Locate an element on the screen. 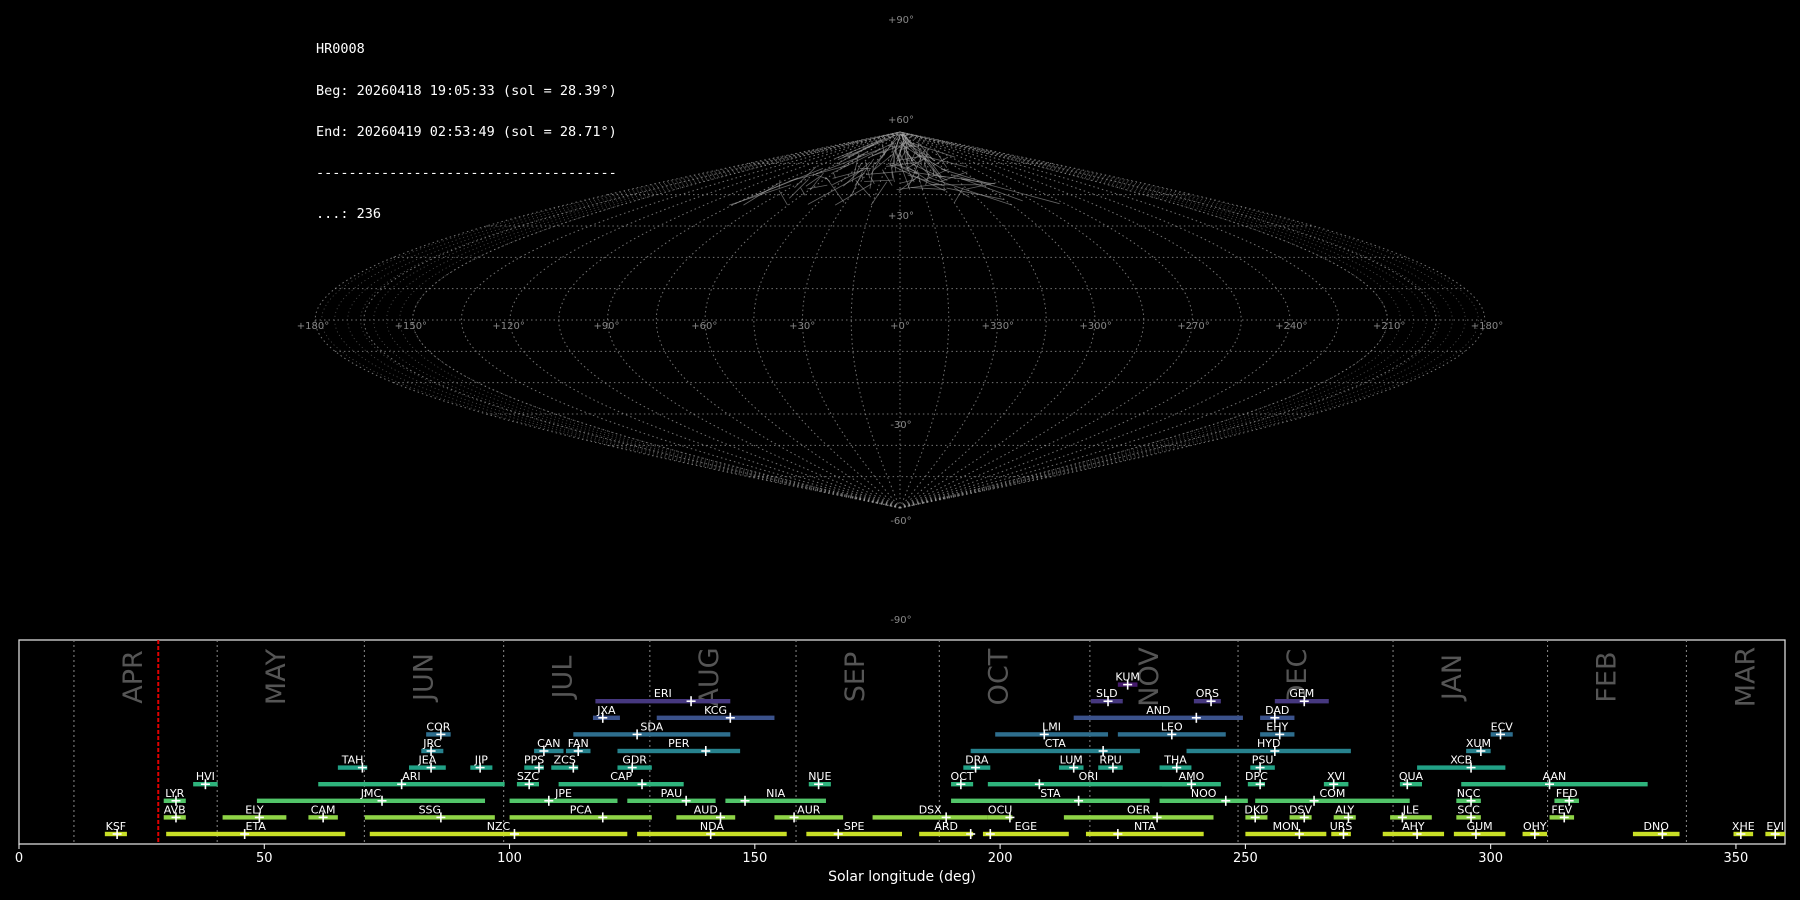  x-tick-label: 100 is located at coordinates (509, 858).